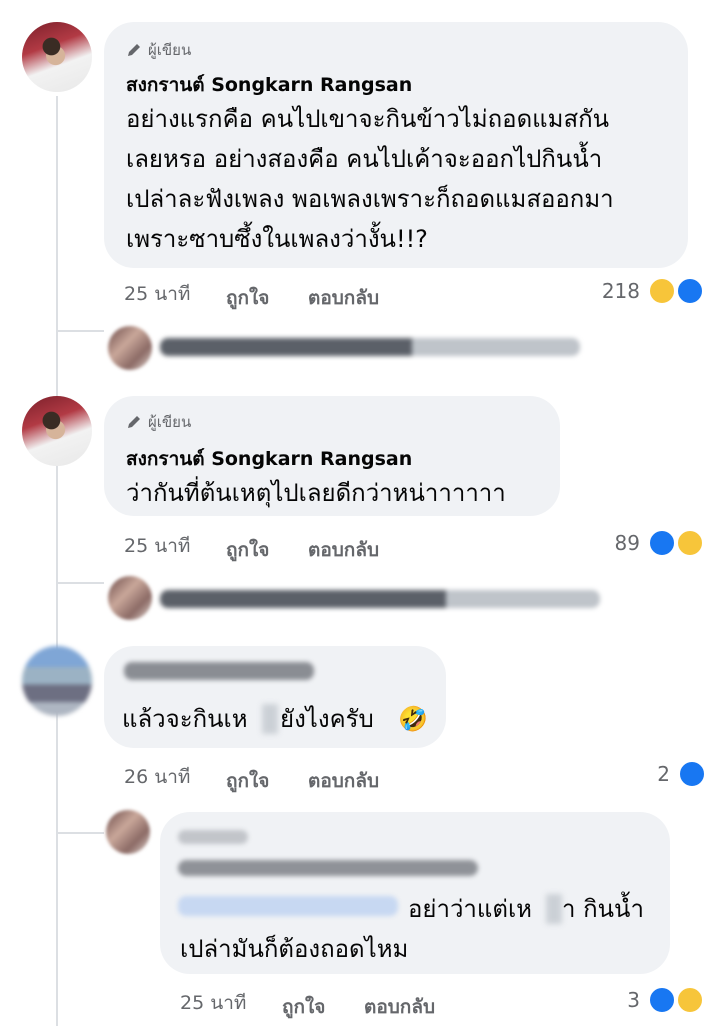  What do you see at coordinates (157, 777) in the screenshot?
I see `comment-time: 26 นาที` at bounding box center [157, 777].